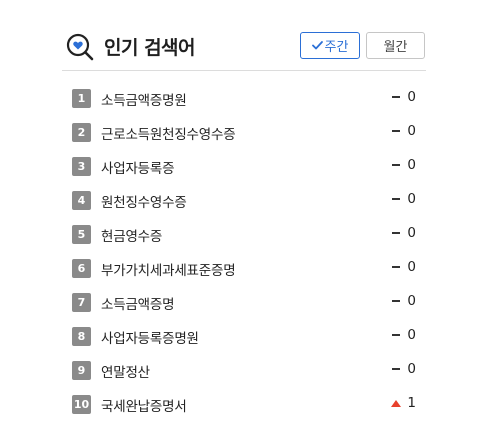 Image resolution: width=488 pixels, height=440 pixels. Describe the element at coordinates (403, 403) in the screenshot. I see `rank-change: 1` at that location.